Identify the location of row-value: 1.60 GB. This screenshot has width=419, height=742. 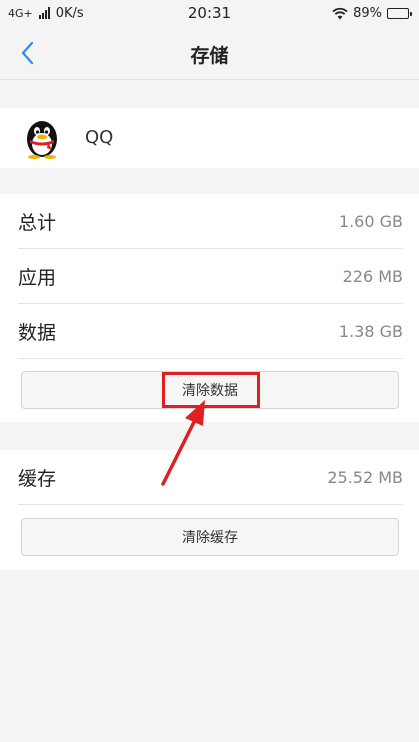
(370, 221).